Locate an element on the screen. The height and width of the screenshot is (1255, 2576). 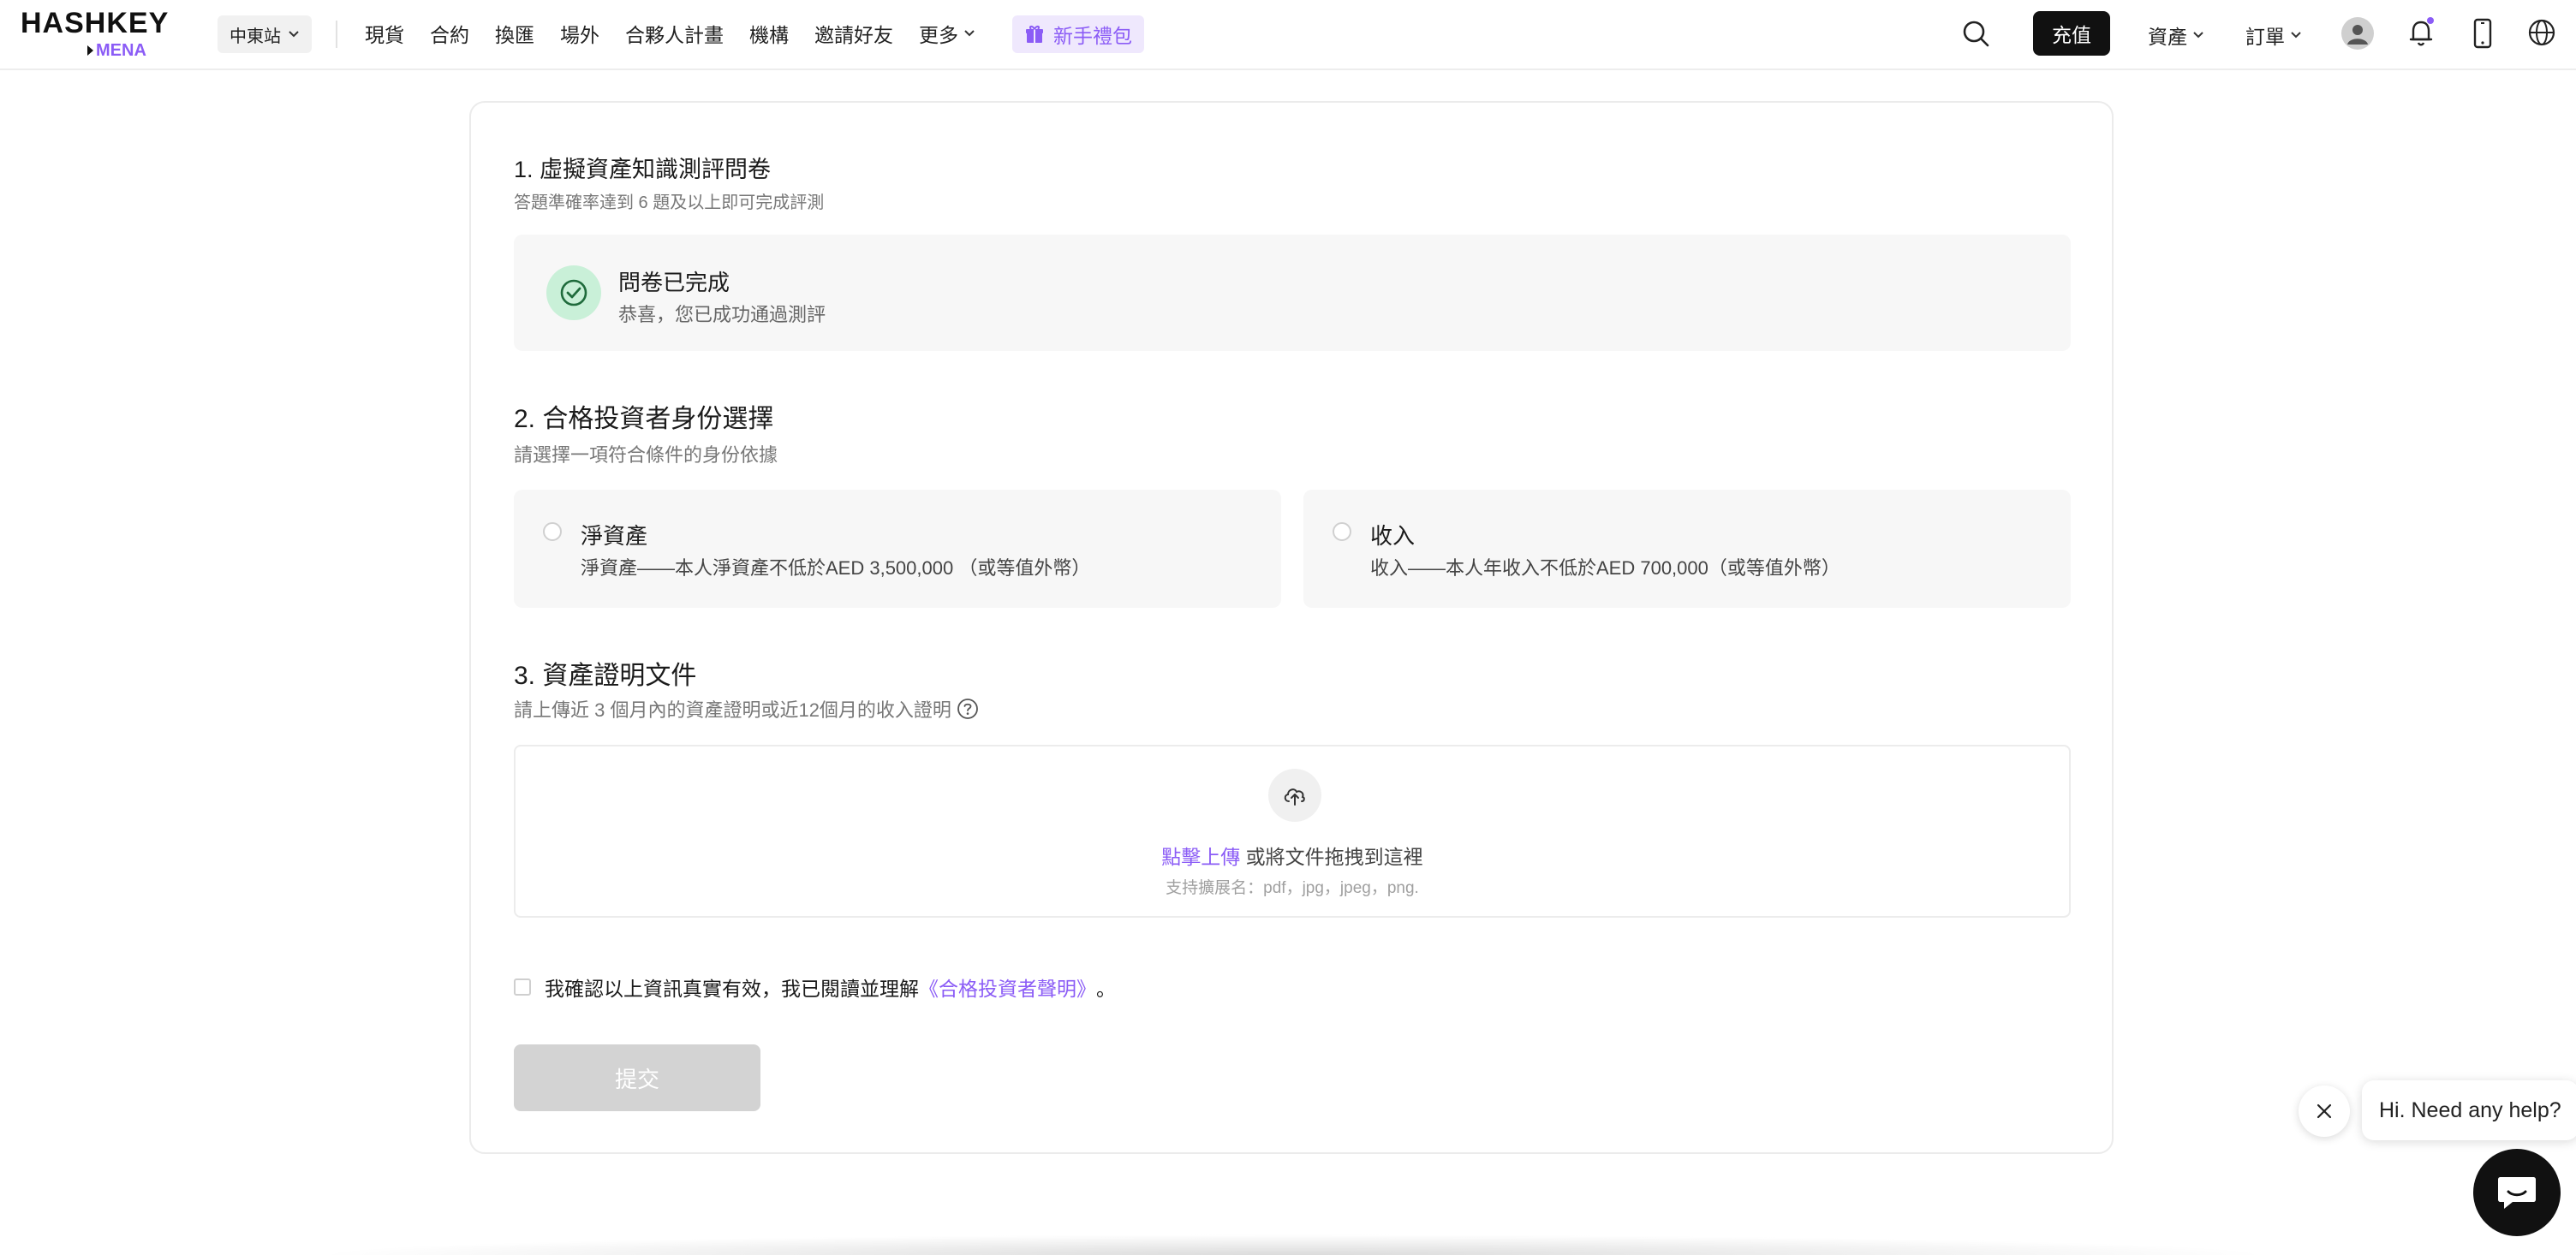
nav-otc: 場外 is located at coordinates (580, 33).